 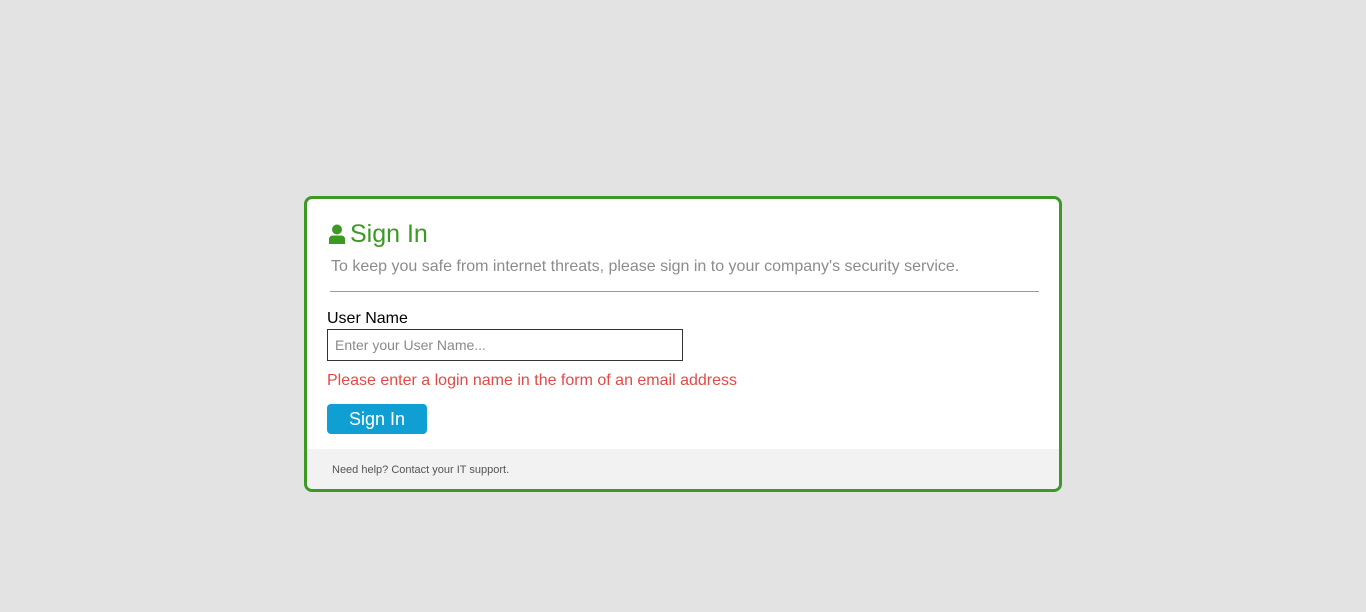 What do you see at coordinates (421, 470) in the screenshot?
I see `help-text: Need help? Contact your IT support.` at bounding box center [421, 470].